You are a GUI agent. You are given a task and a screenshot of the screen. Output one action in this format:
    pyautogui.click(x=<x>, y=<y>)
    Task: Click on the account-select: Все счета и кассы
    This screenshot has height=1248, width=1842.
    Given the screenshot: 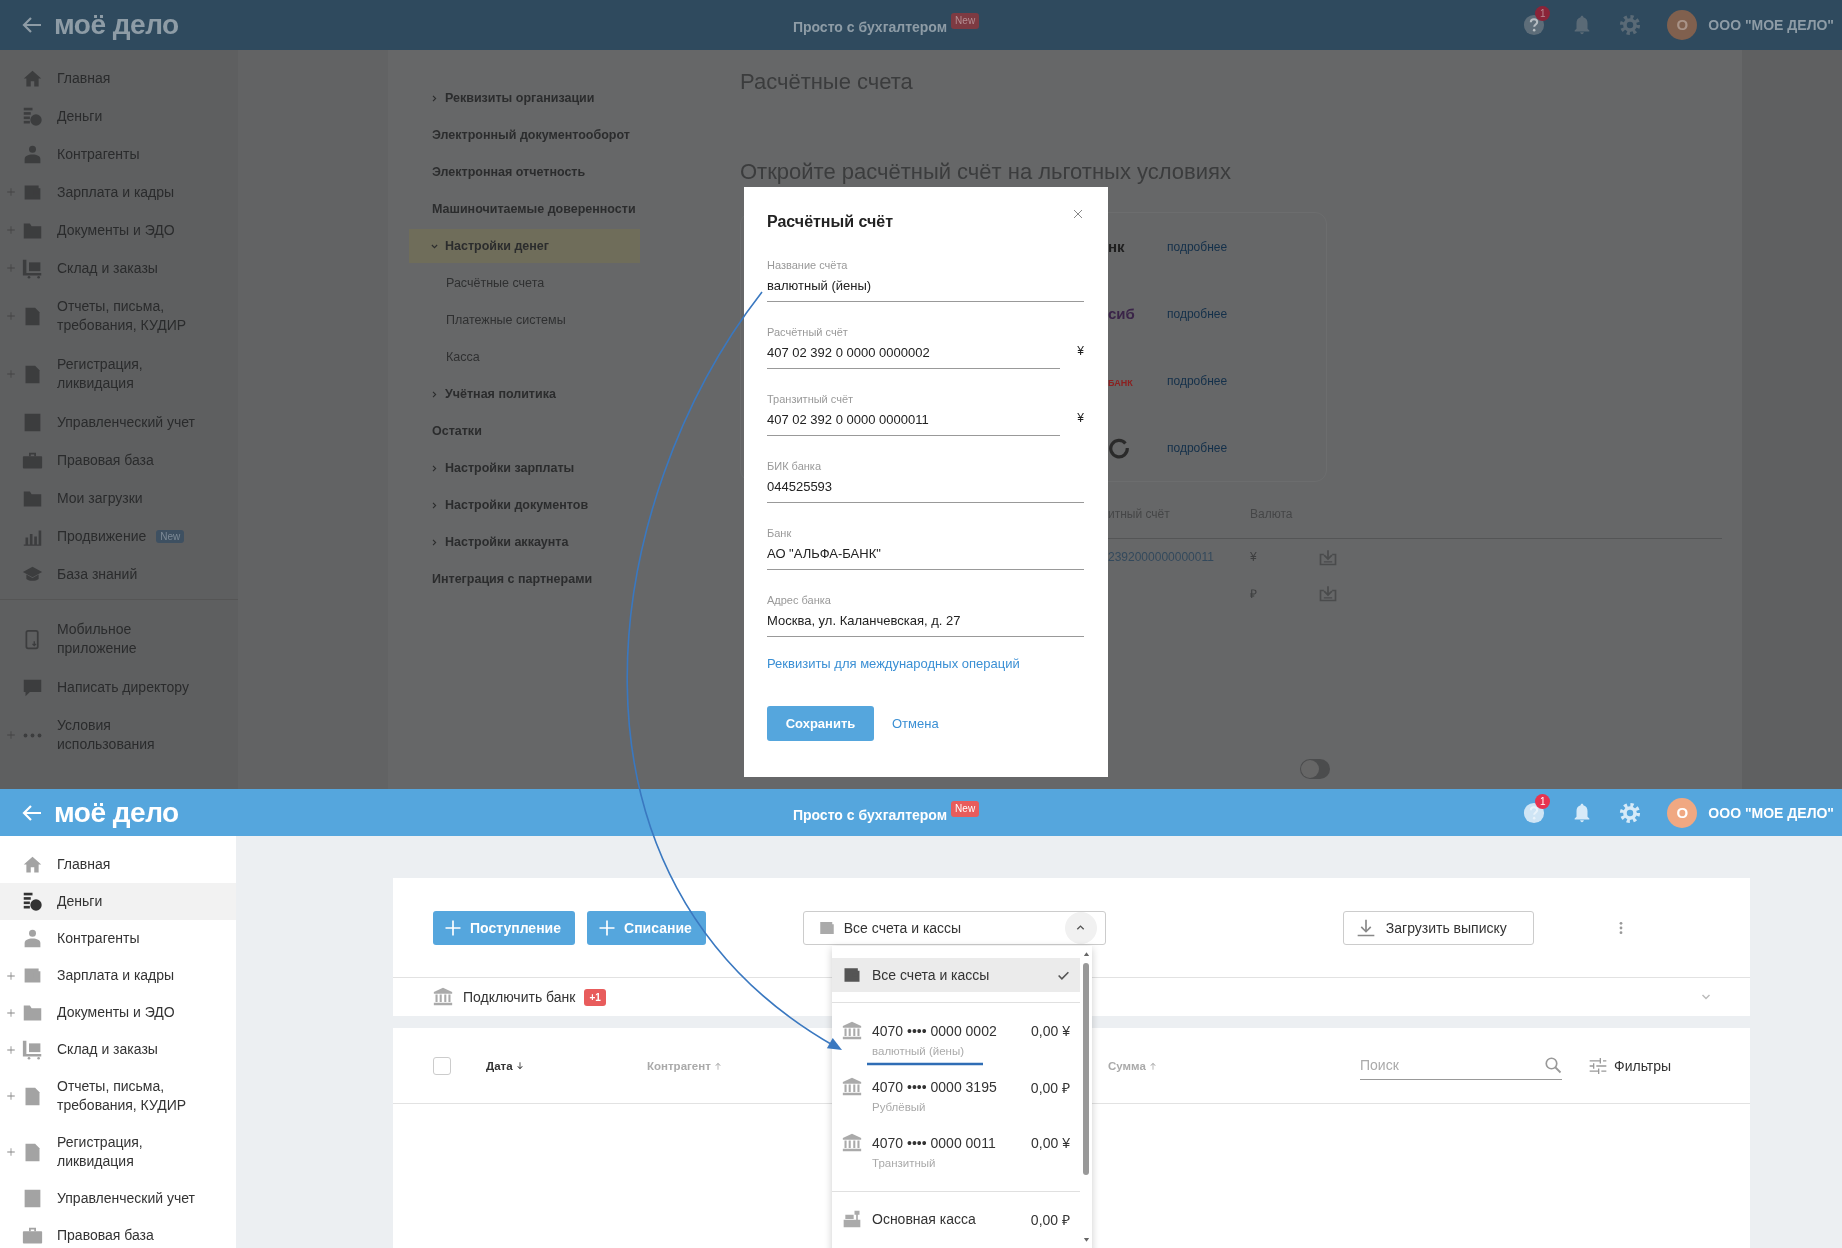 What is the action you would take?
    pyautogui.click(x=954, y=927)
    